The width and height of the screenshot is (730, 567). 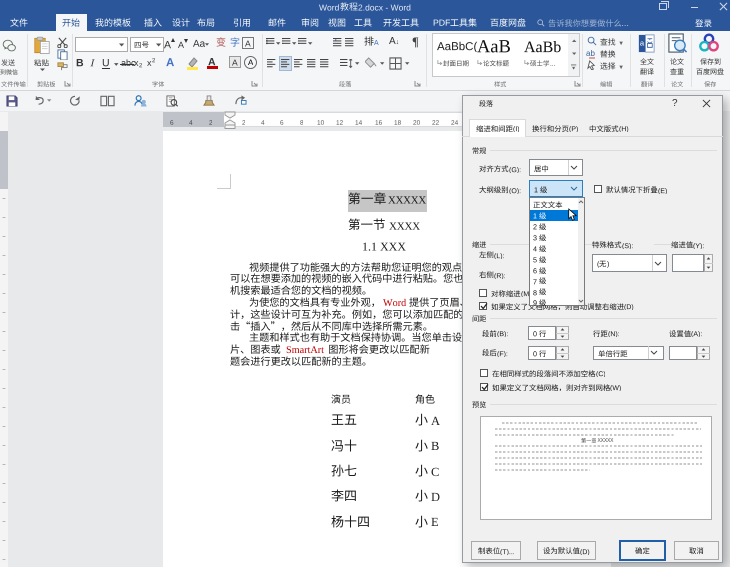 I want to click on svg-text: ab, so click(x=590, y=53).